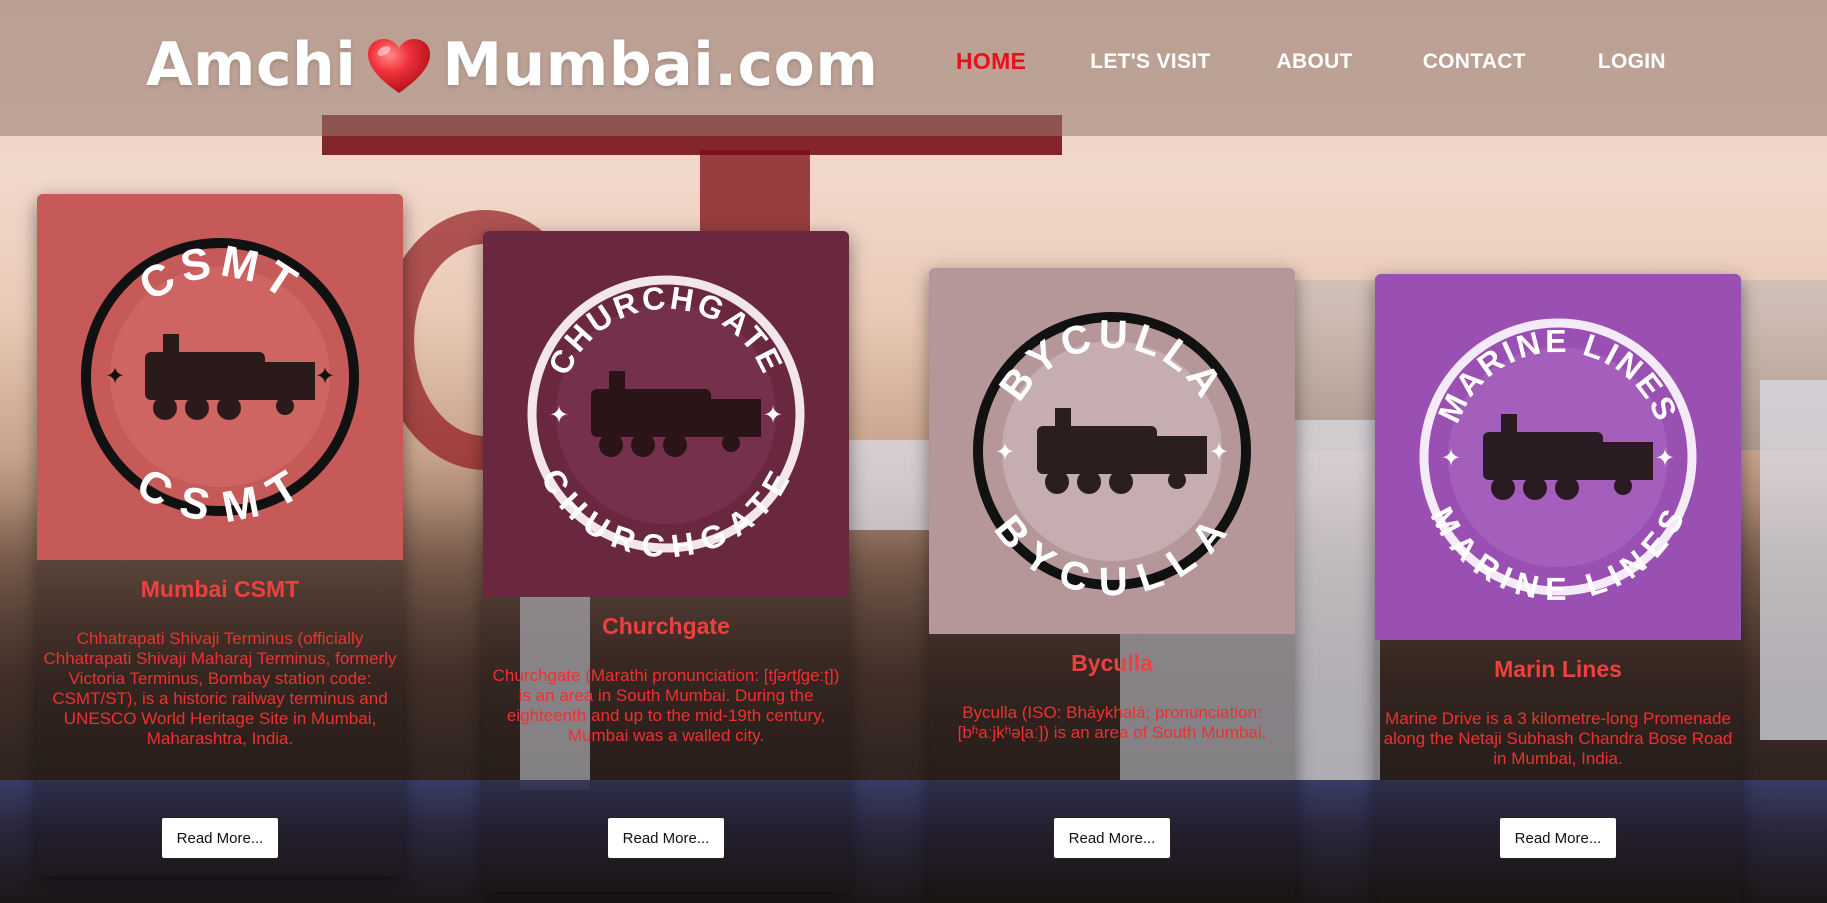 This screenshot has height=903, width=1827. What do you see at coordinates (991, 61) in the screenshot?
I see `nav-home: HOME` at bounding box center [991, 61].